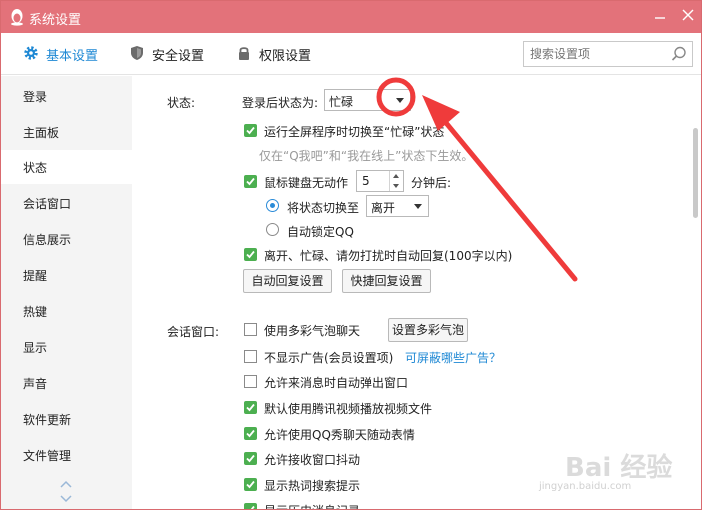 The height and width of the screenshot is (510, 702). Describe the element at coordinates (272, 205) in the screenshot. I see `switch-status-radio` at that location.